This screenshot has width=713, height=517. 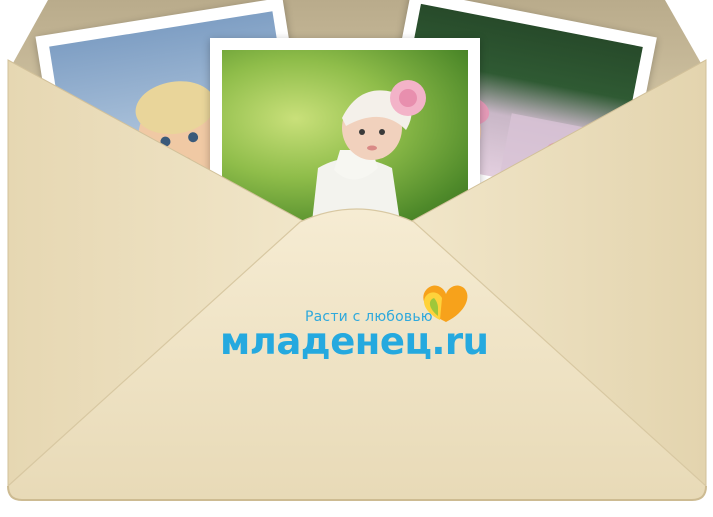 What do you see at coordinates (354, 341) in the screenshot?
I see `brand-name: младенец.ru` at bounding box center [354, 341].